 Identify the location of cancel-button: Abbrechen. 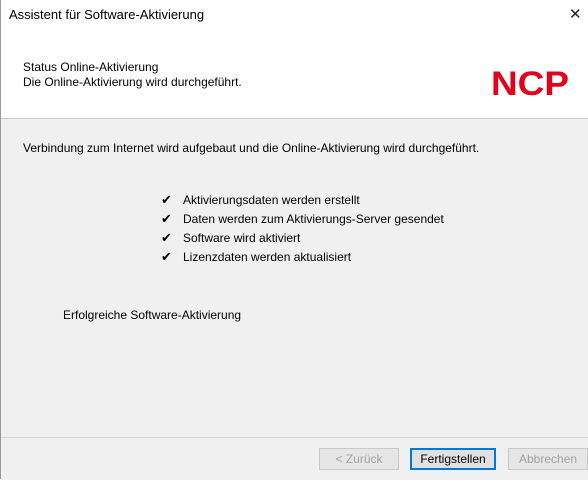
(548, 459).